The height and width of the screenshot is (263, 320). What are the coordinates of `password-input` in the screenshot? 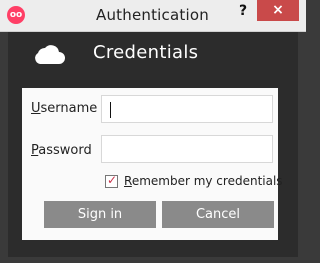 It's located at (187, 149).